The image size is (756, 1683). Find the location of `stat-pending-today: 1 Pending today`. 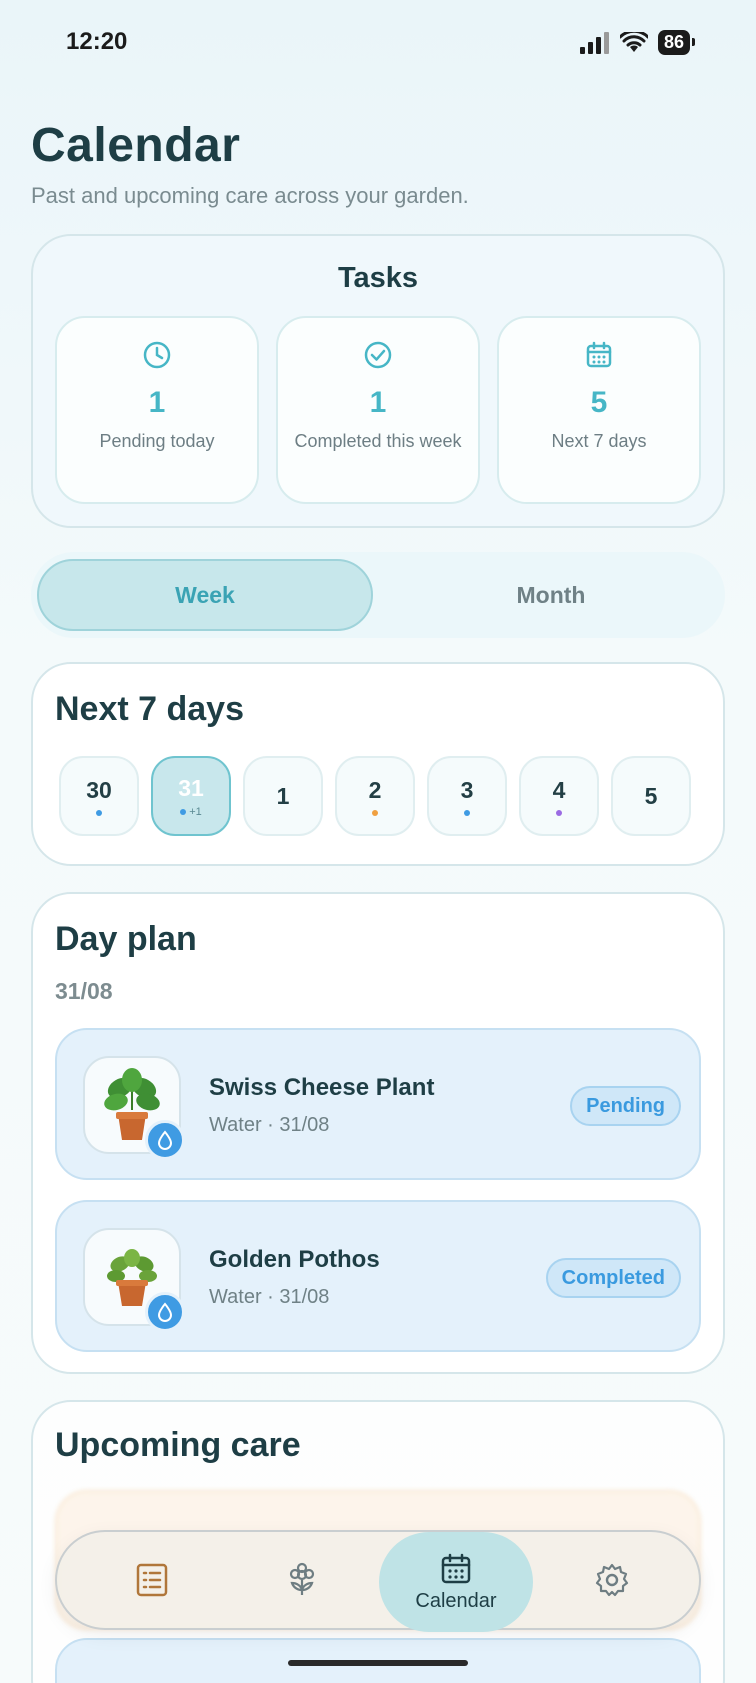

stat-pending-today: 1 Pending today is located at coordinates (157, 410).